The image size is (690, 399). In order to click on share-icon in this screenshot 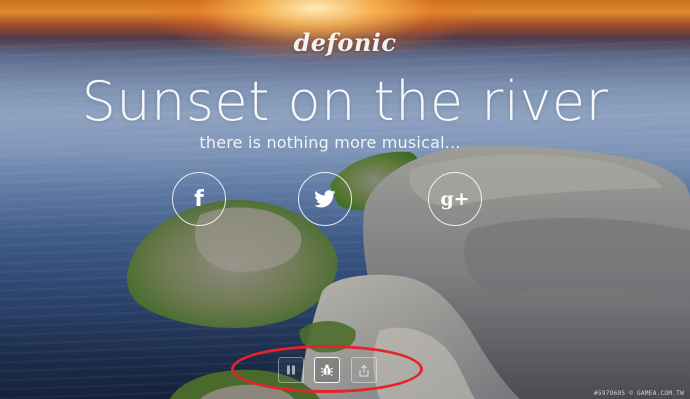, I will do `click(364, 370)`.